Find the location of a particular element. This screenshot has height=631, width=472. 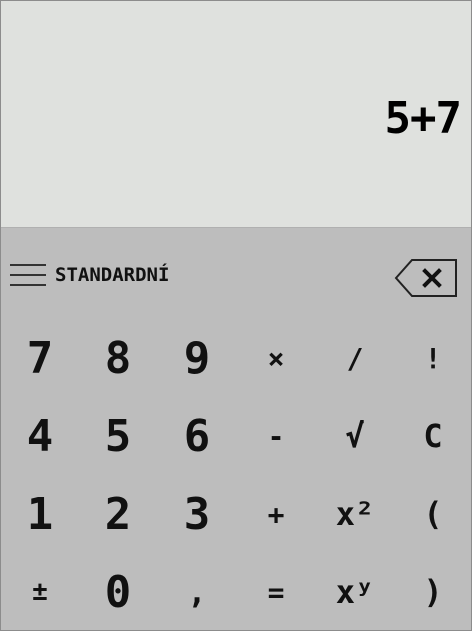

key-close-parenthesis: ) is located at coordinates (433, 592).